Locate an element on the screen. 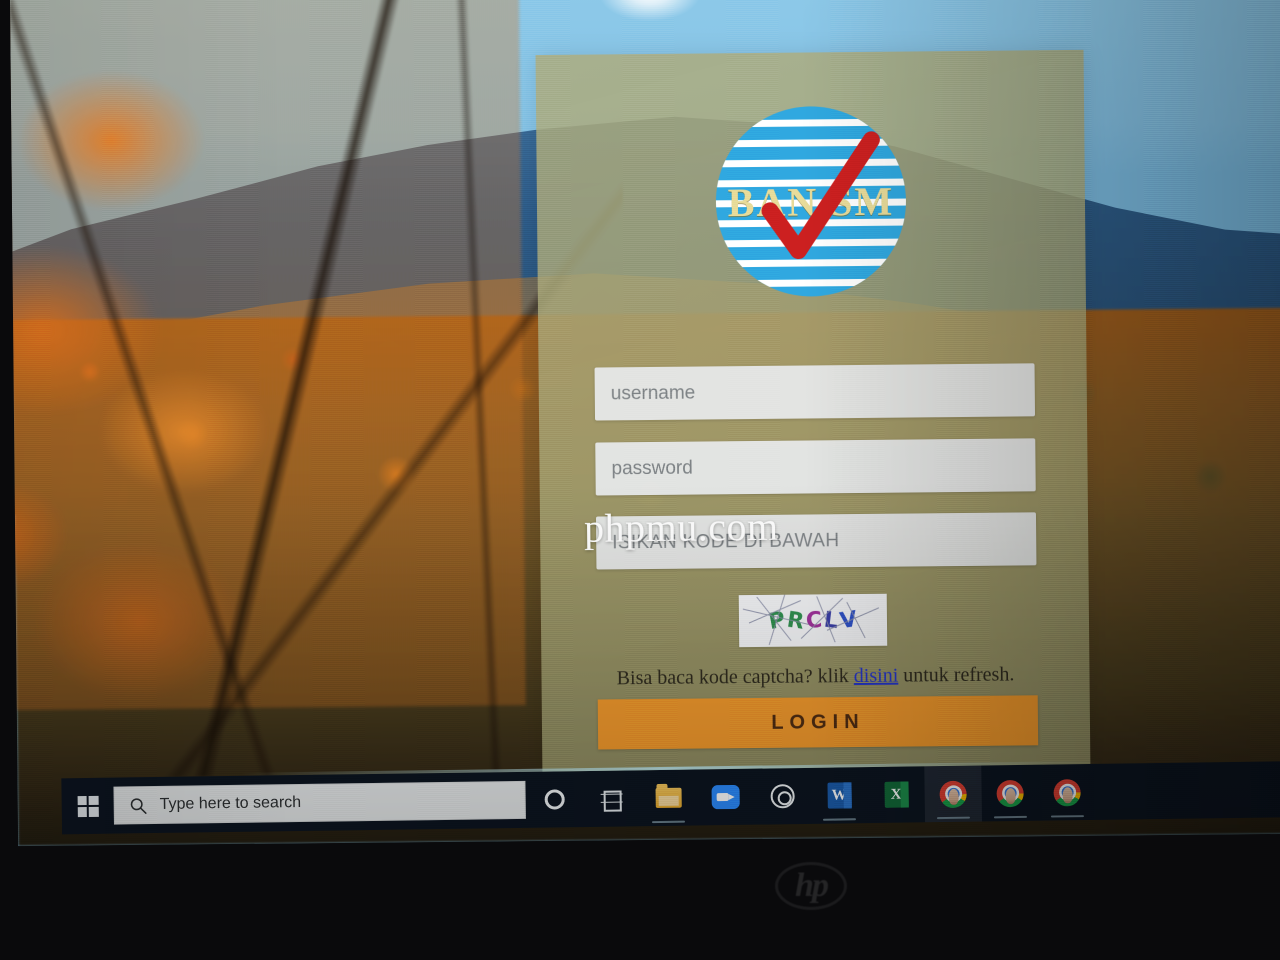 The height and width of the screenshot is (960, 1280). username-input is located at coordinates (815, 392).